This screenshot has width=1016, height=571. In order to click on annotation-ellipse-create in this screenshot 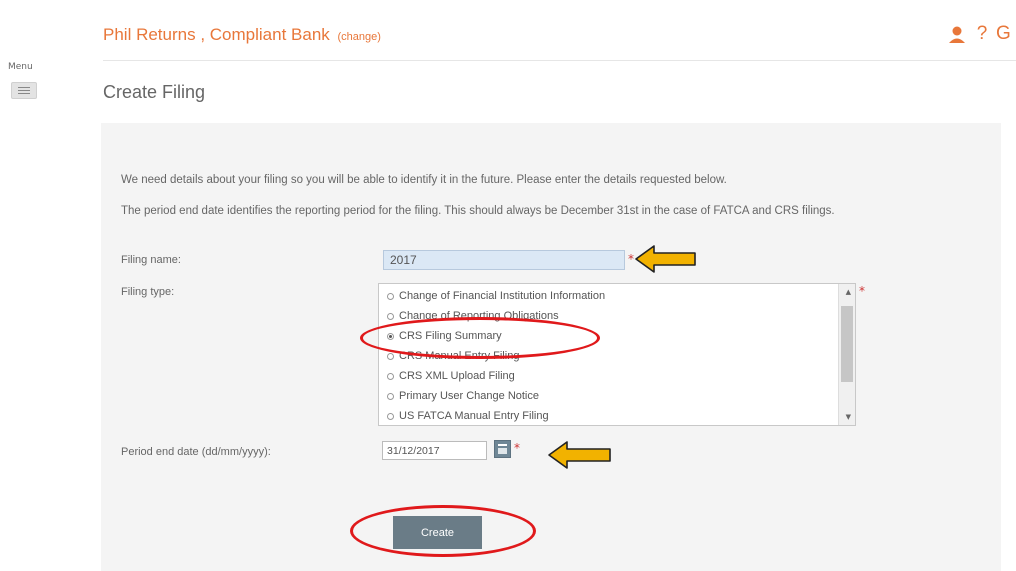, I will do `click(443, 531)`.